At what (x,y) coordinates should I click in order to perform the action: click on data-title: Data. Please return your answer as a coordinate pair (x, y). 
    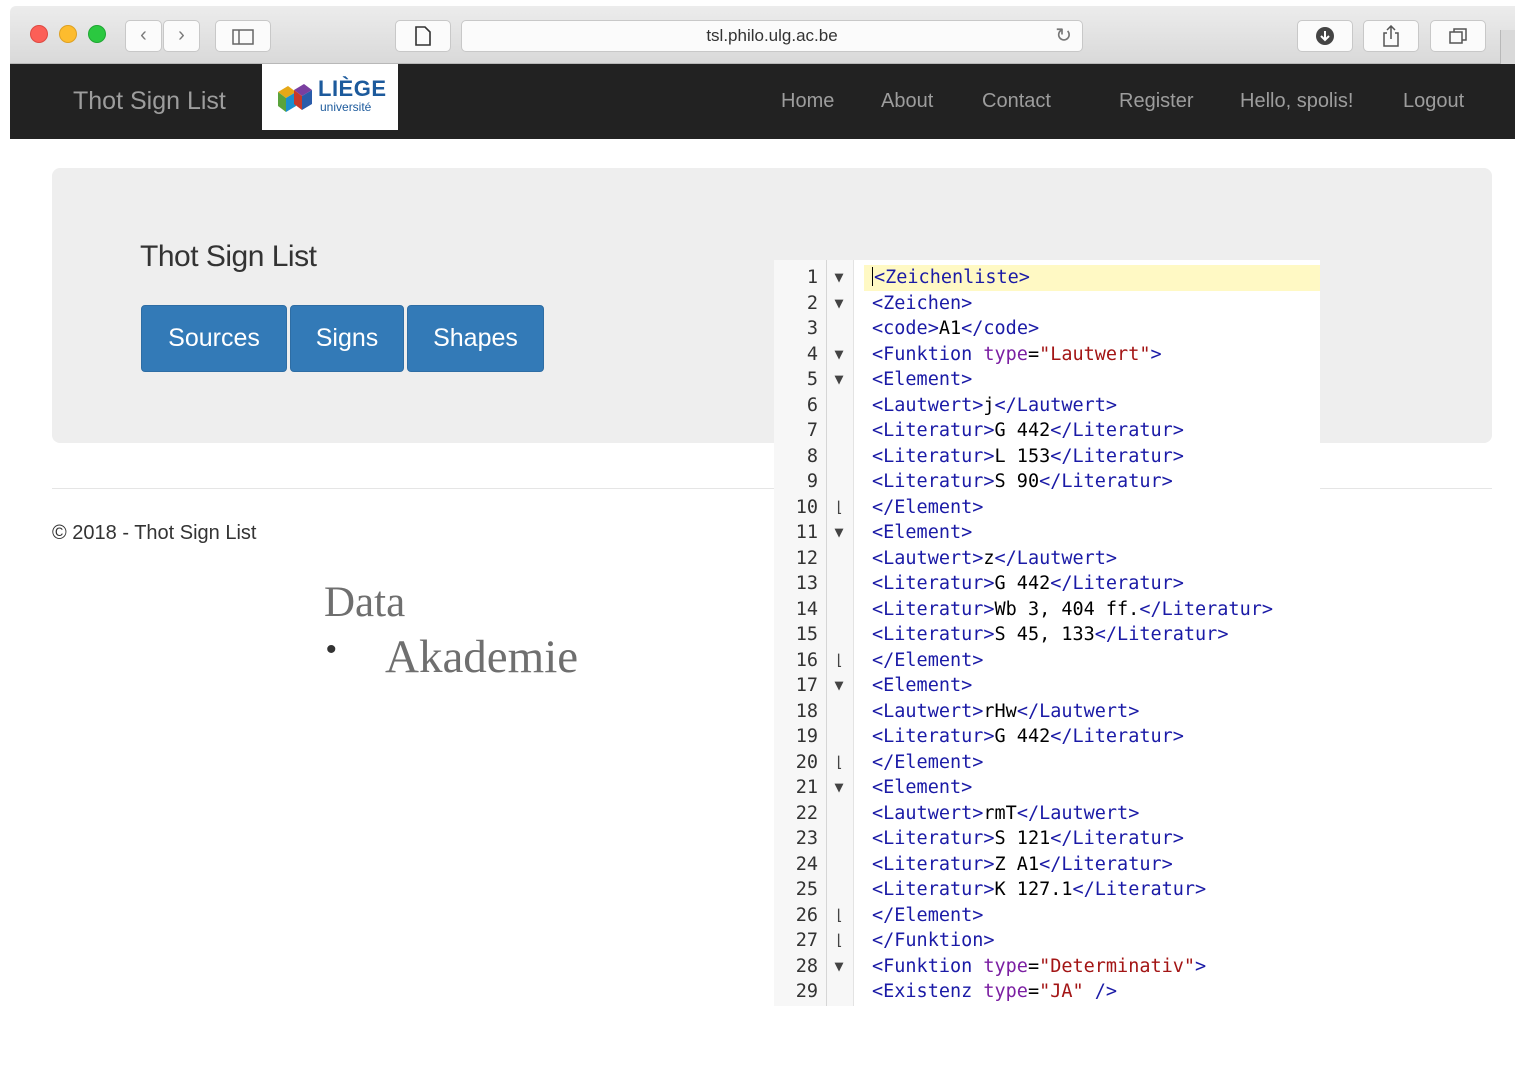
    Looking at the image, I should click on (365, 602).